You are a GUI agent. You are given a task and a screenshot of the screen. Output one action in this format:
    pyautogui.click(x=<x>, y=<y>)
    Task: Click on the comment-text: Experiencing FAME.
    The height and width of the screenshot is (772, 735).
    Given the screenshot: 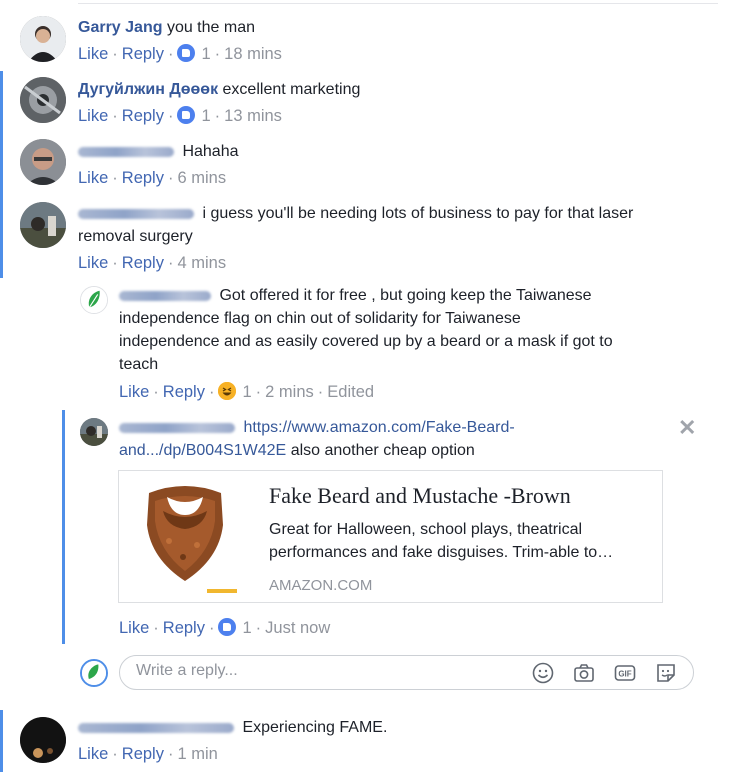 What is the action you would take?
    pyautogui.click(x=315, y=727)
    